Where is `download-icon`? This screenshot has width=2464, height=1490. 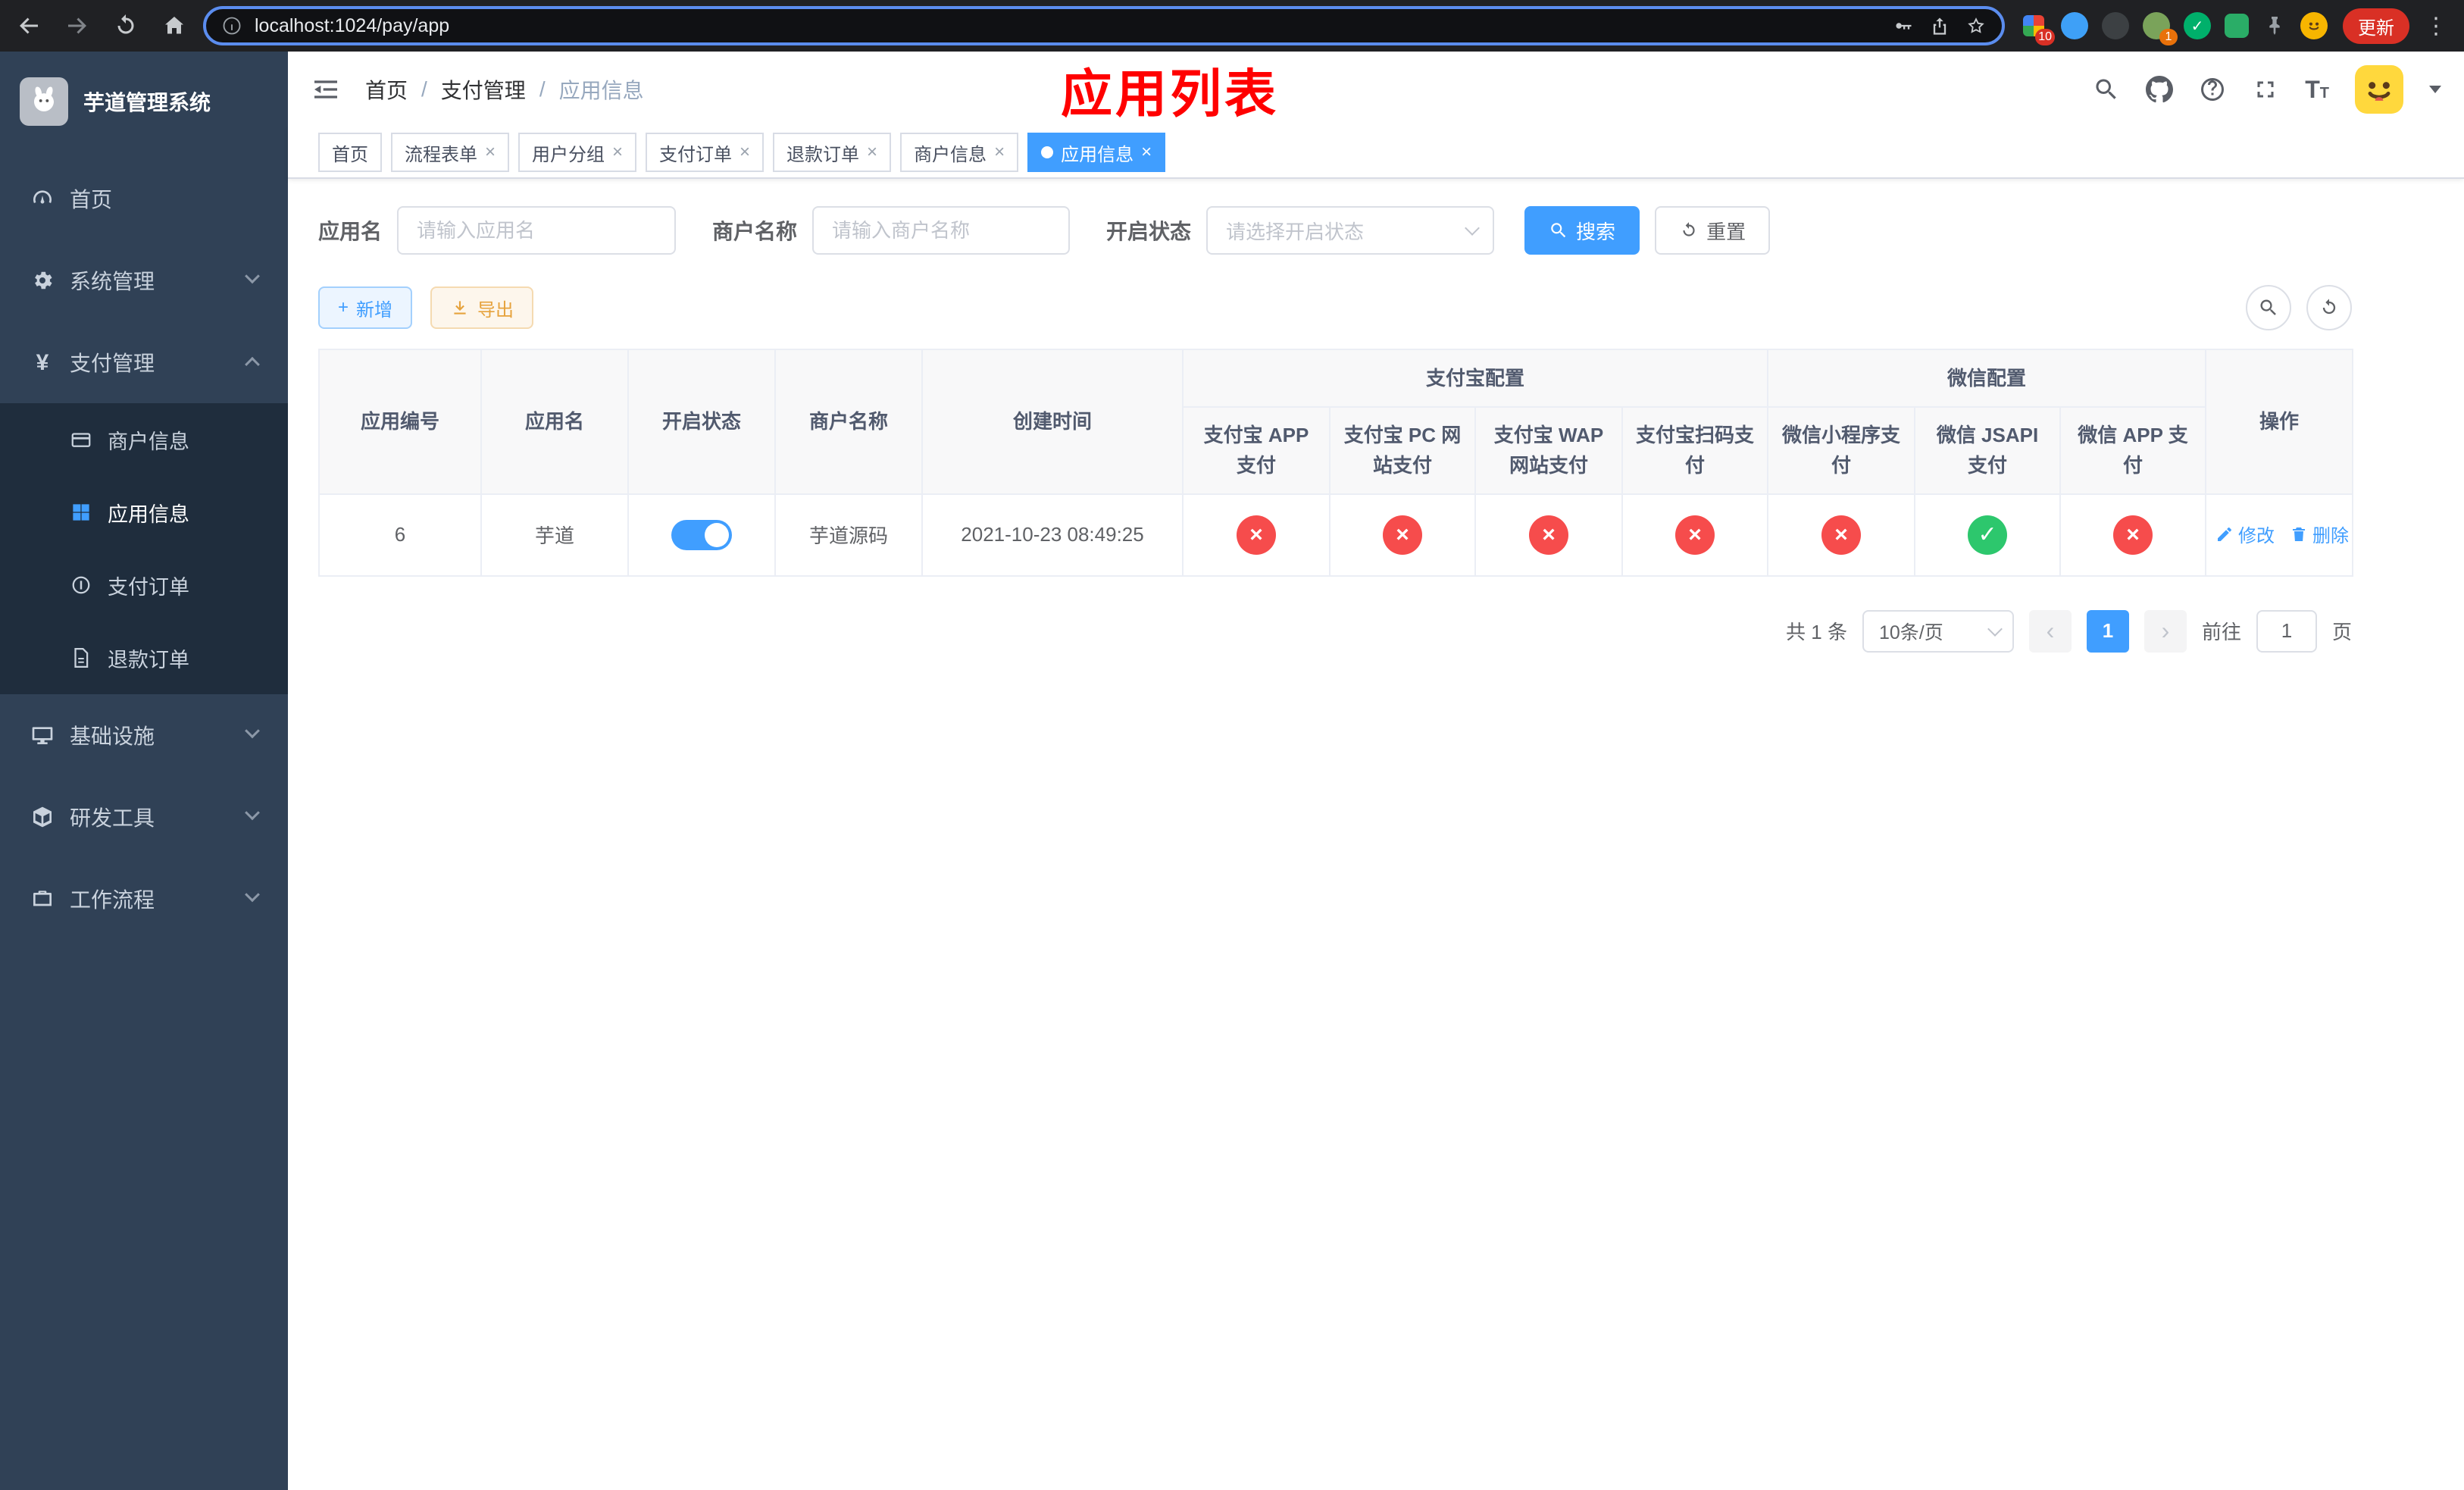 download-icon is located at coordinates (460, 308).